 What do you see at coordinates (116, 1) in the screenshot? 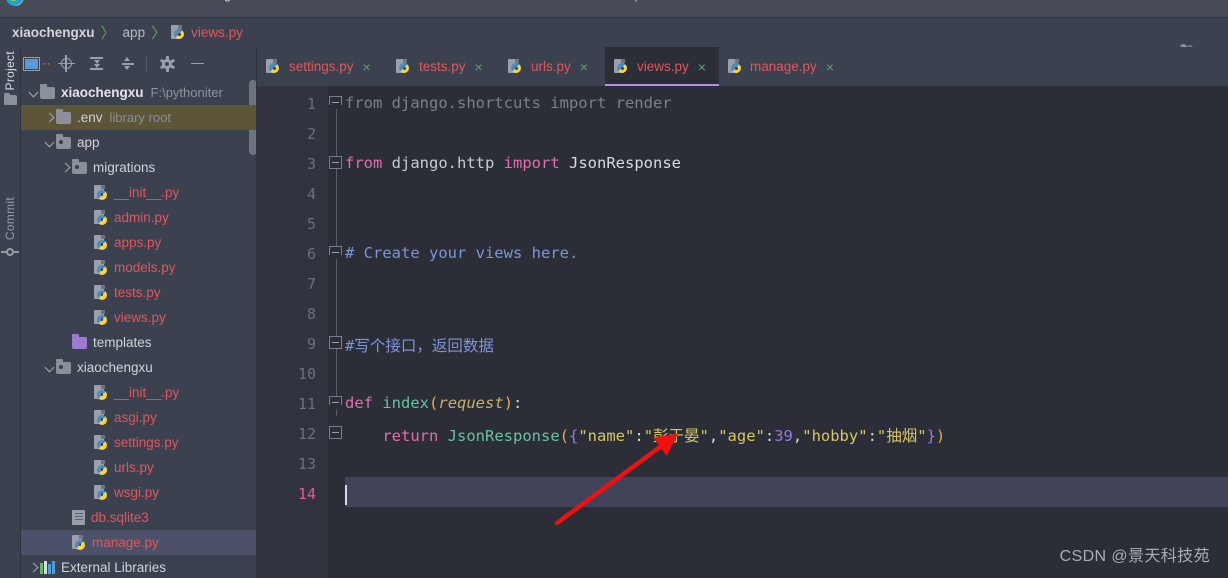
I see `menu-item-edit: Edit` at bounding box center [116, 1].